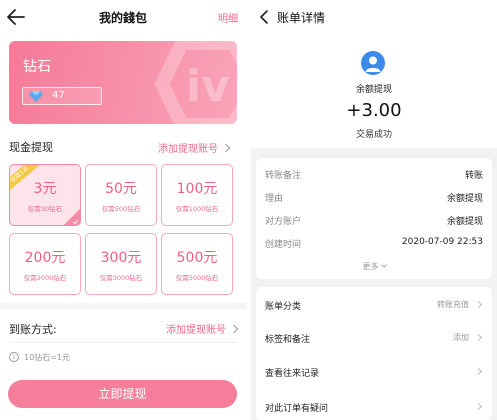 This screenshot has width=497, height=420. What do you see at coordinates (122, 394) in the screenshot?
I see `withdraw-button: 立即提现` at bounding box center [122, 394].